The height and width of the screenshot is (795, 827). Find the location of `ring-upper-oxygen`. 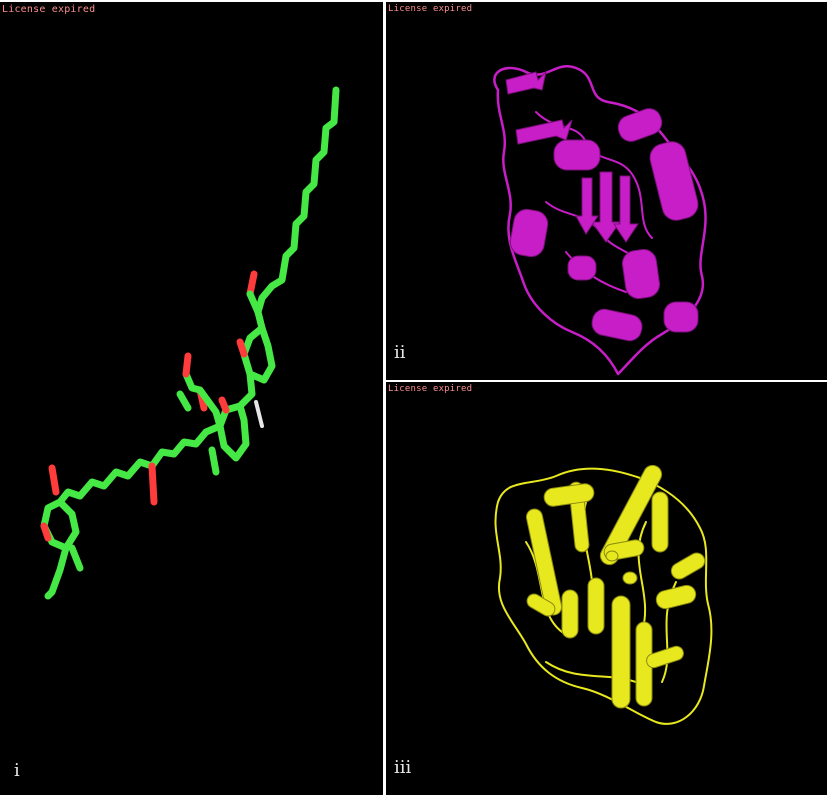

ring-upper-oxygen is located at coordinates (242, 348).